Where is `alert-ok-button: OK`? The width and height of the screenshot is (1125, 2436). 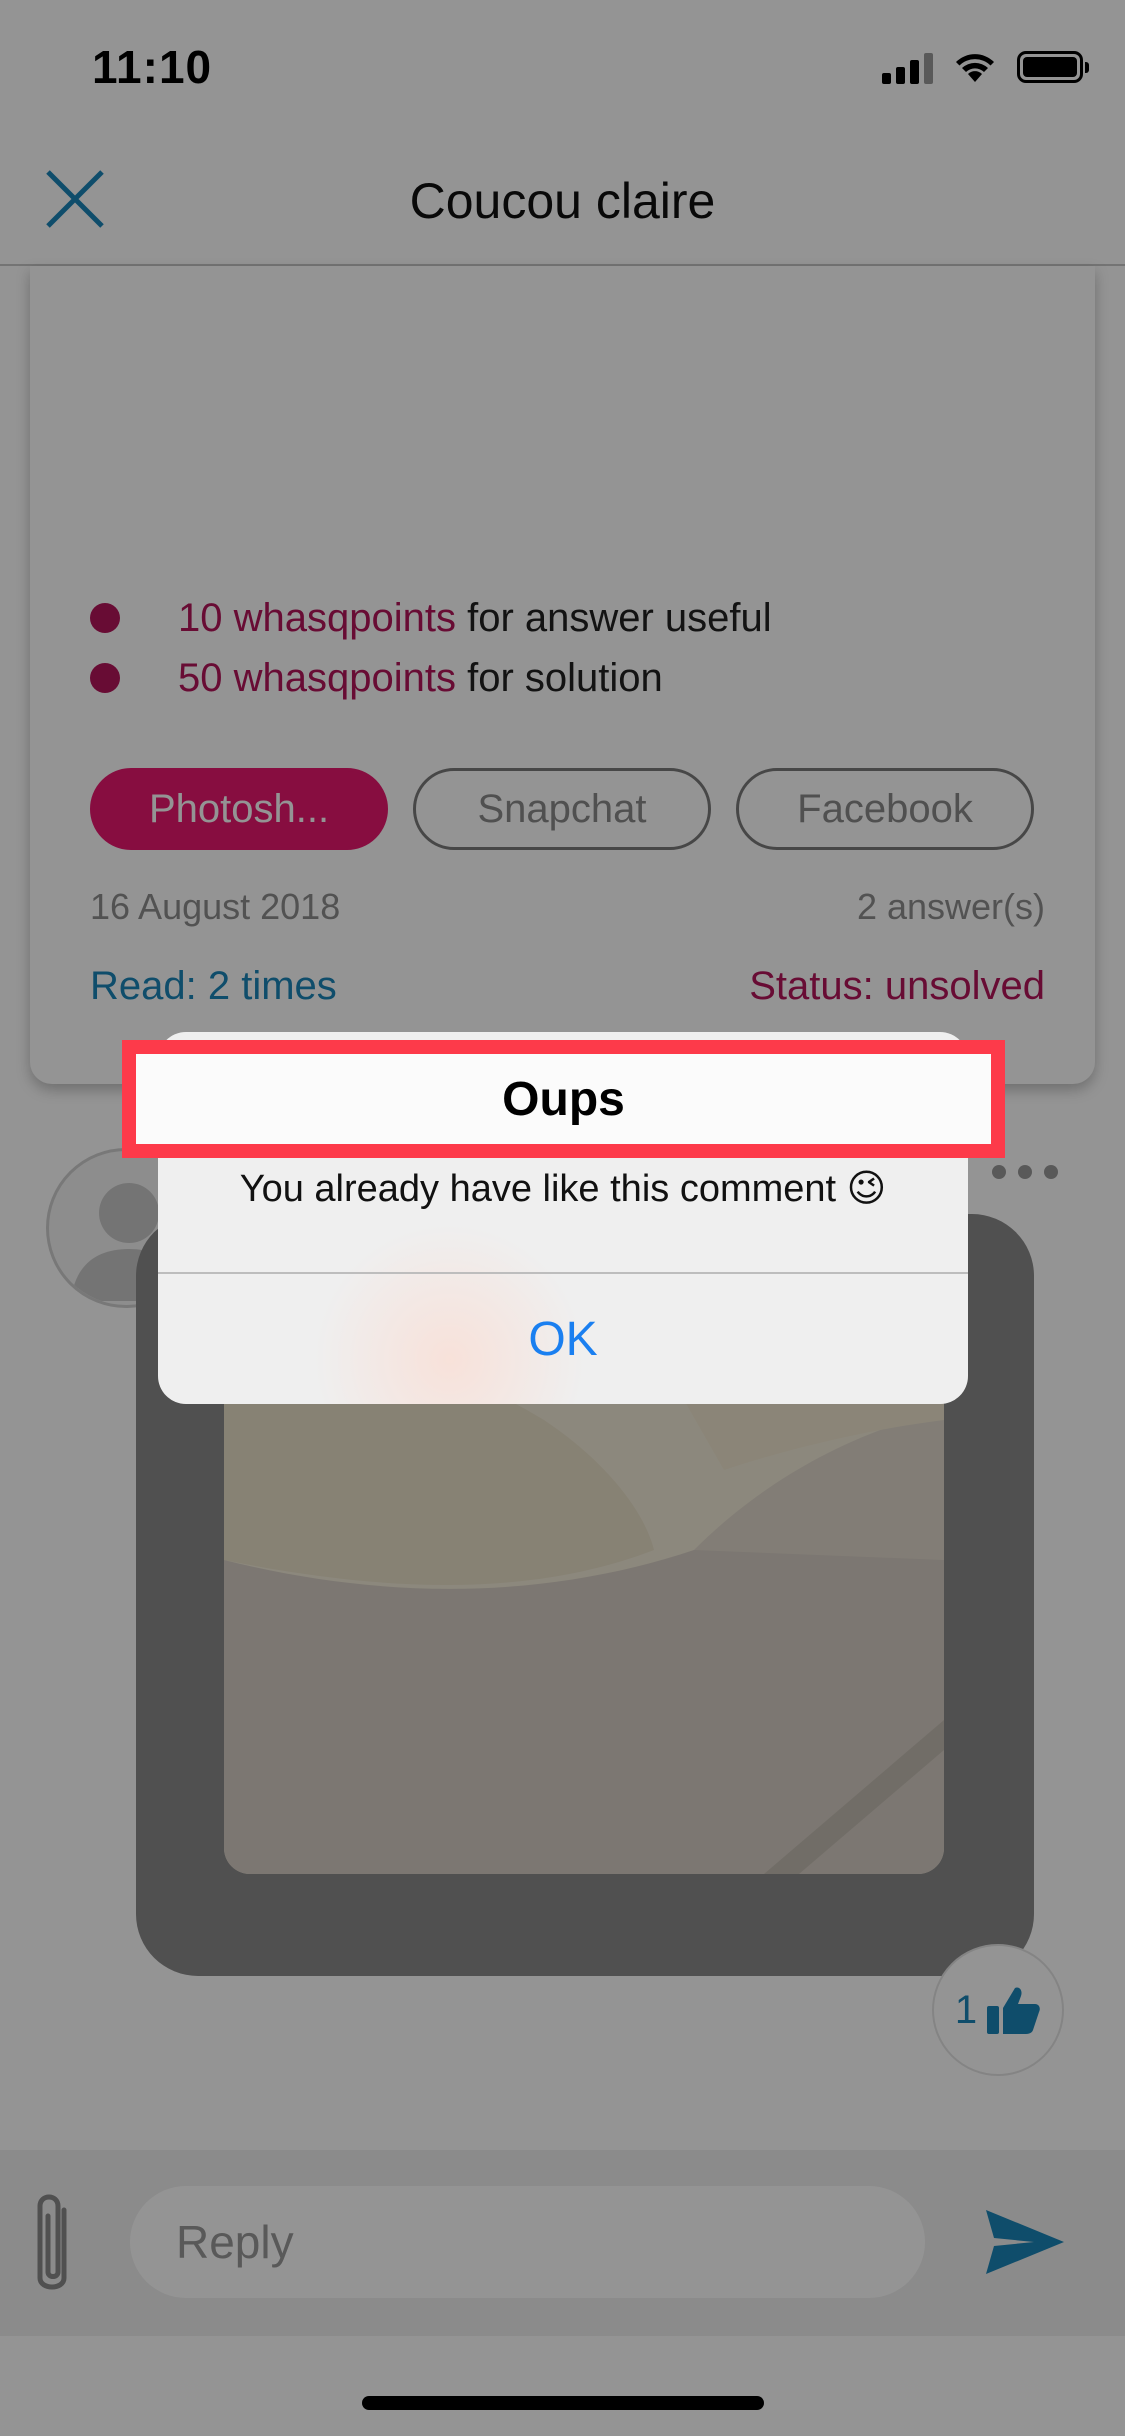 alert-ok-button: OK is located at coordinates (563, 1339).